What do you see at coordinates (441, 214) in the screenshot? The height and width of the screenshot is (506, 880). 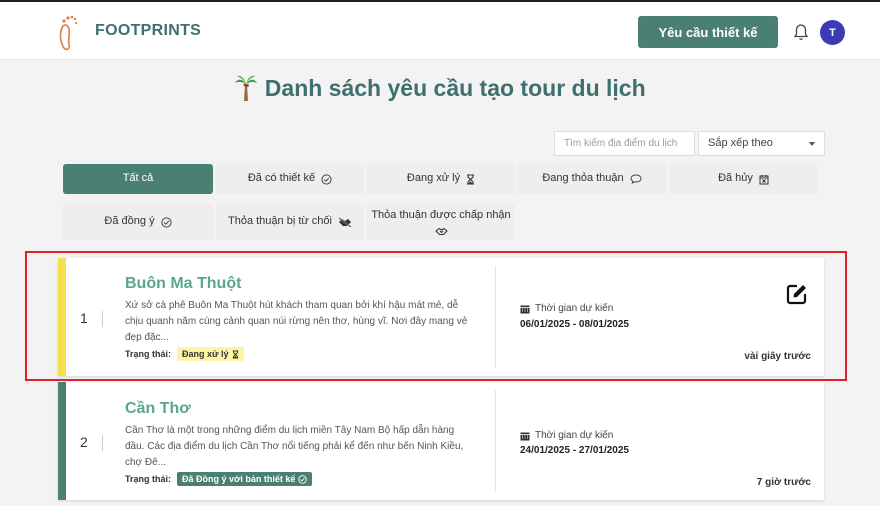 I see `tab-label: Thỏa thuận được chấp nhận` at bounding box center [441, 214].